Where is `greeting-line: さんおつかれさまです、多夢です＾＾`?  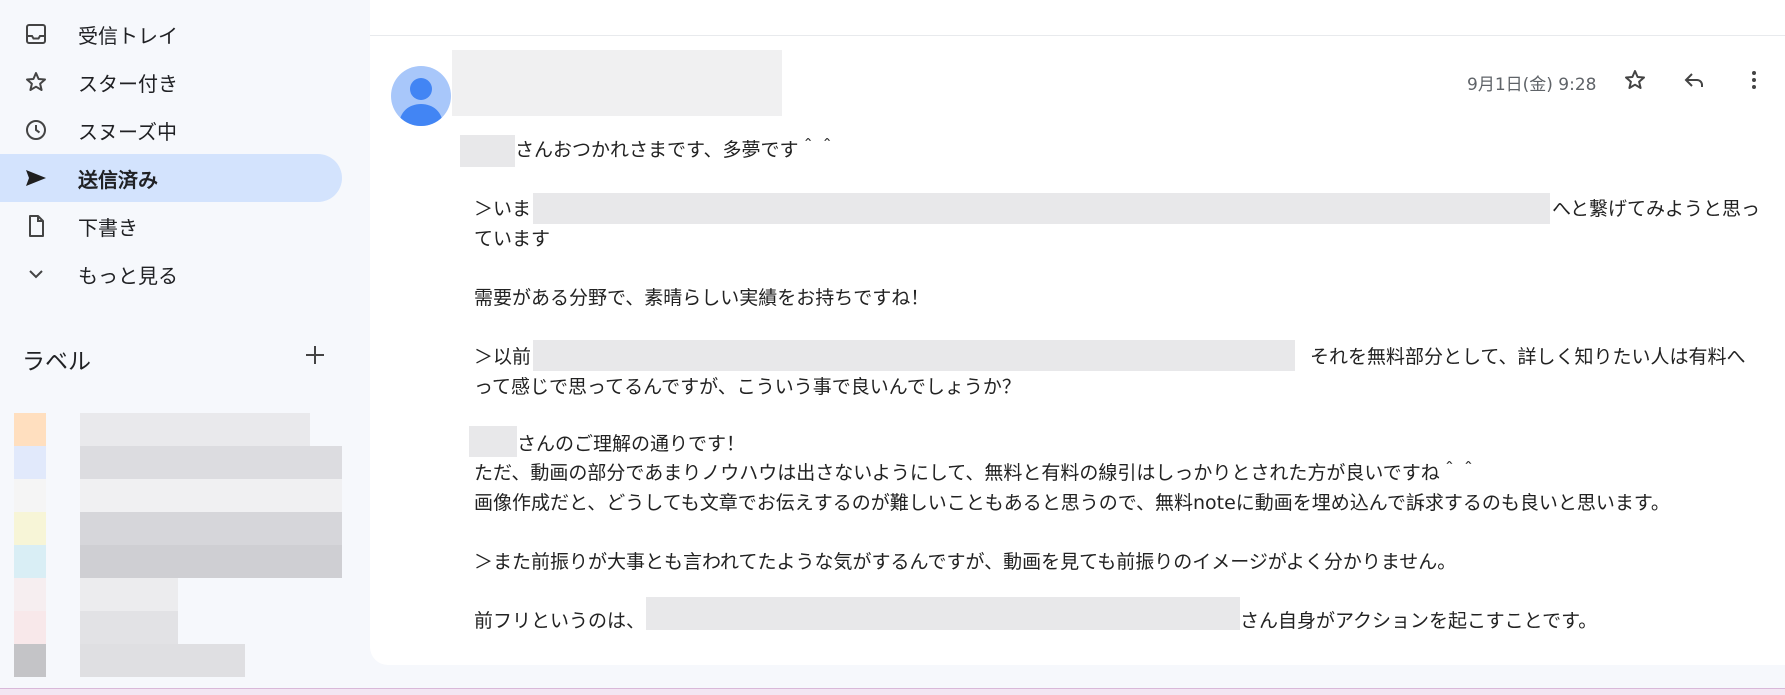
greeting-line: さんおつかれさまです、多夢です＾＾ is located at coordinates (676, 150).